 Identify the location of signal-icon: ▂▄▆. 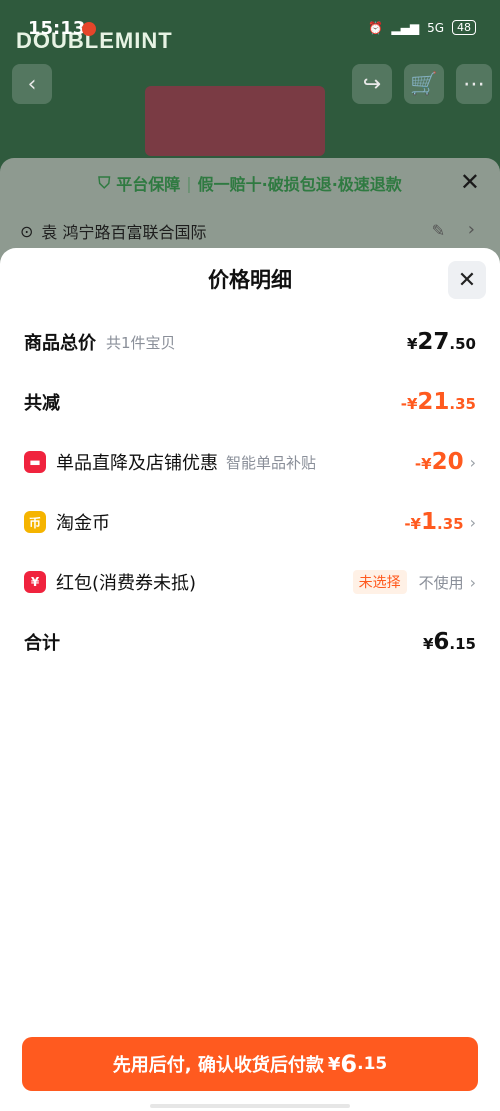
(405, 27).